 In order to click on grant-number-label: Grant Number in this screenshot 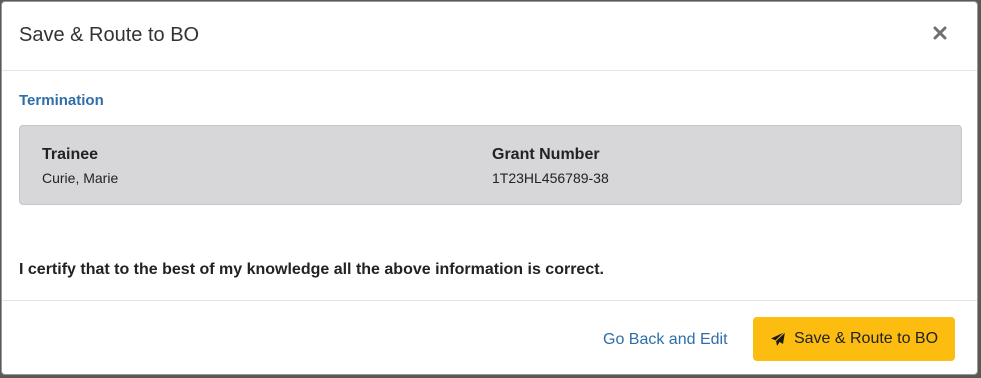, I will do `click(546, 154)`.